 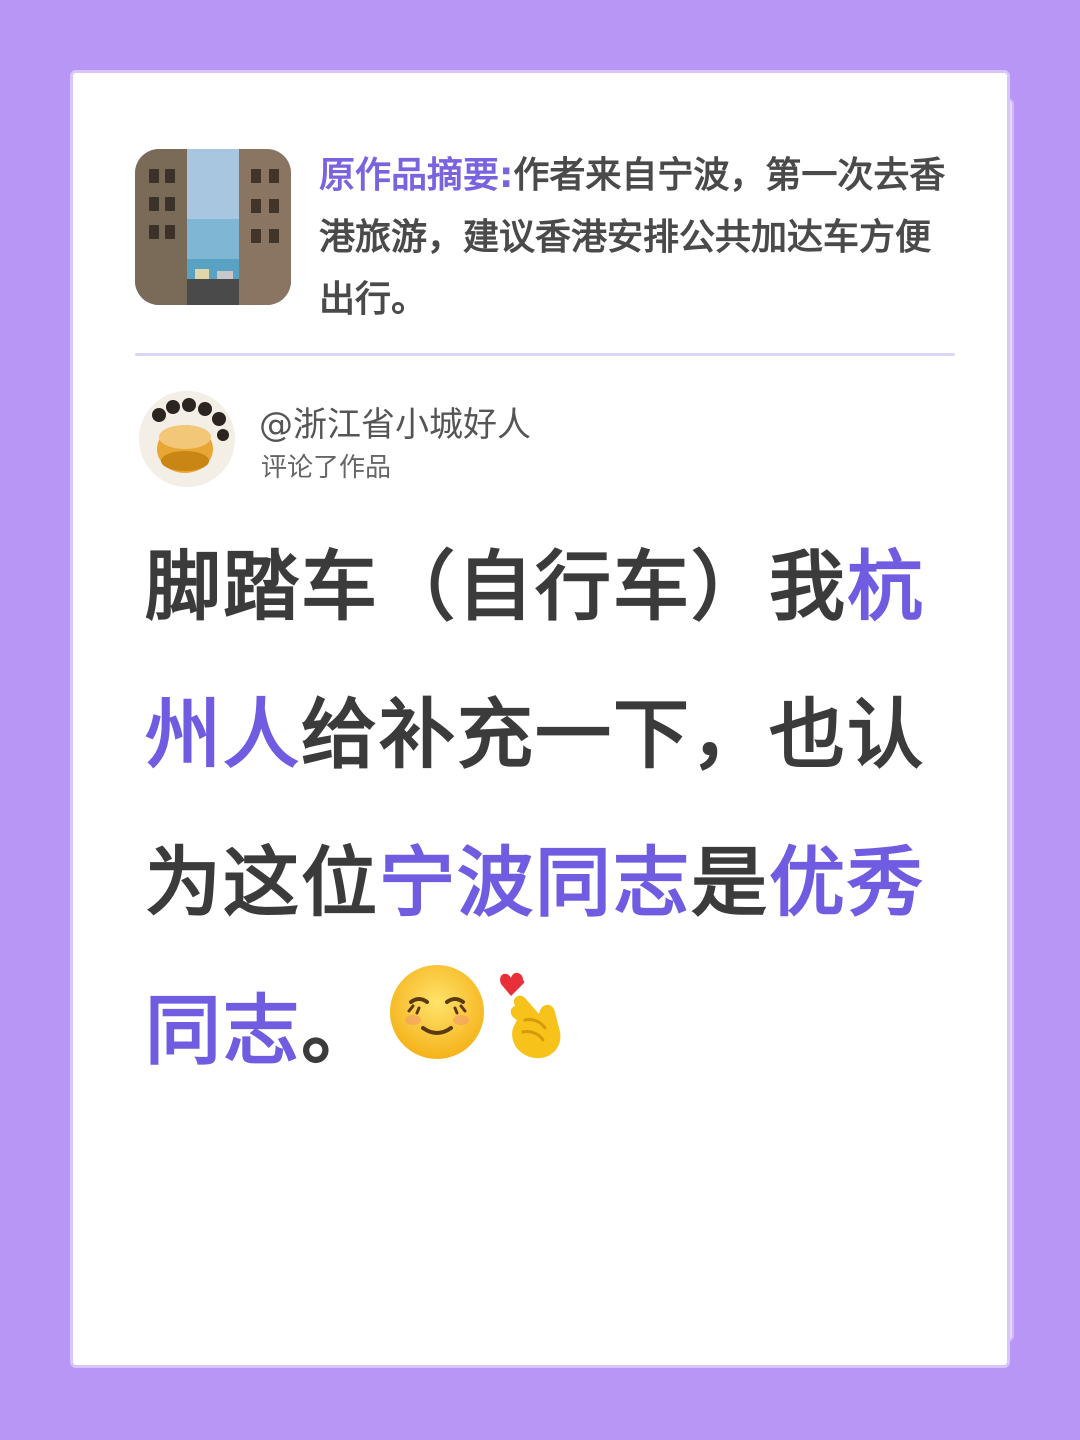 I want to click on comment-part: 。, so click(x=340, y=1030).